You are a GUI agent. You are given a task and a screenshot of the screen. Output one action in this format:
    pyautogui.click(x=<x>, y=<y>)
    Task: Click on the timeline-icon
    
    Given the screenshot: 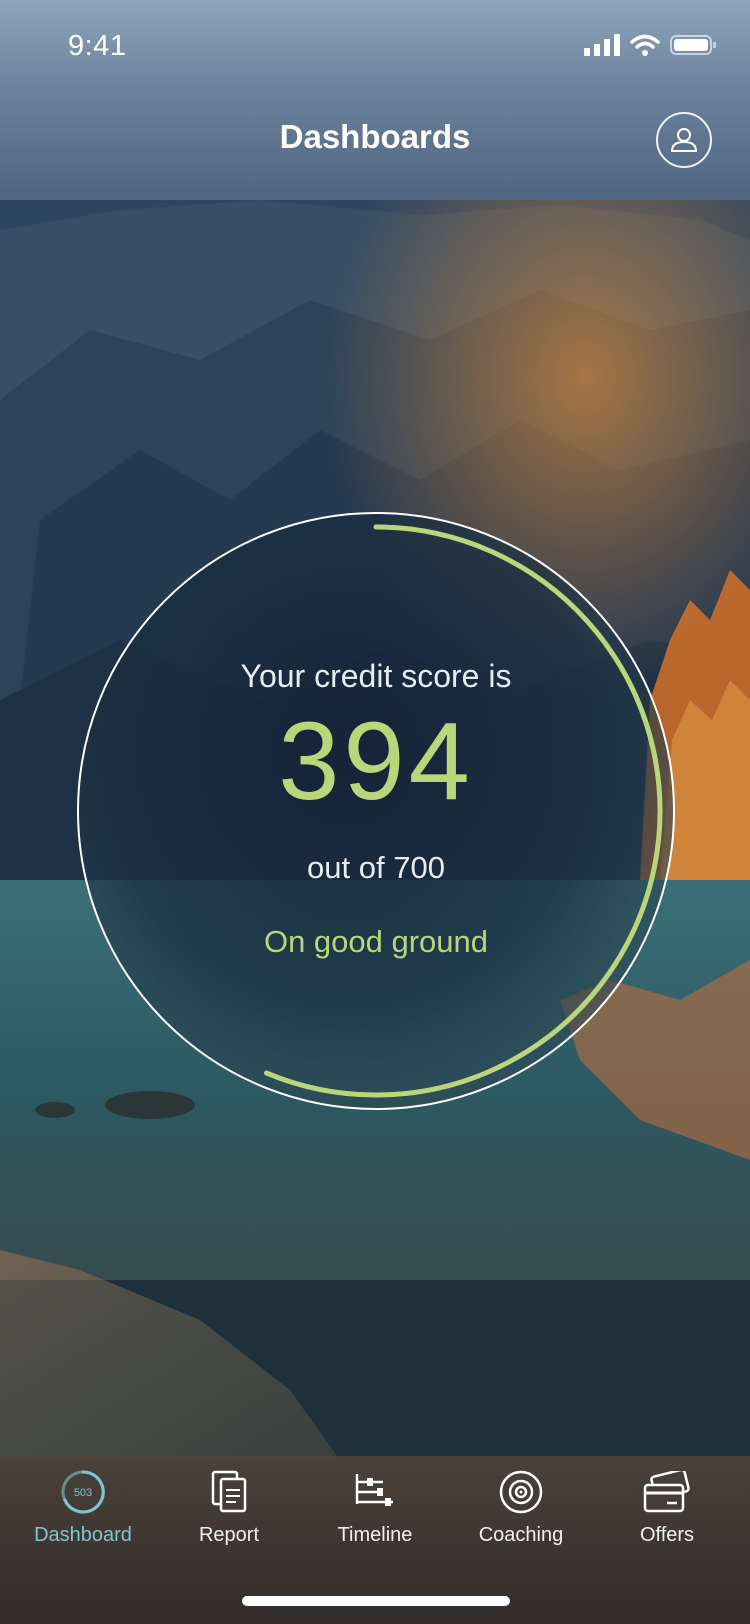 What is the action you would take?
    pyautogui.click(x=375, y=1492)
    